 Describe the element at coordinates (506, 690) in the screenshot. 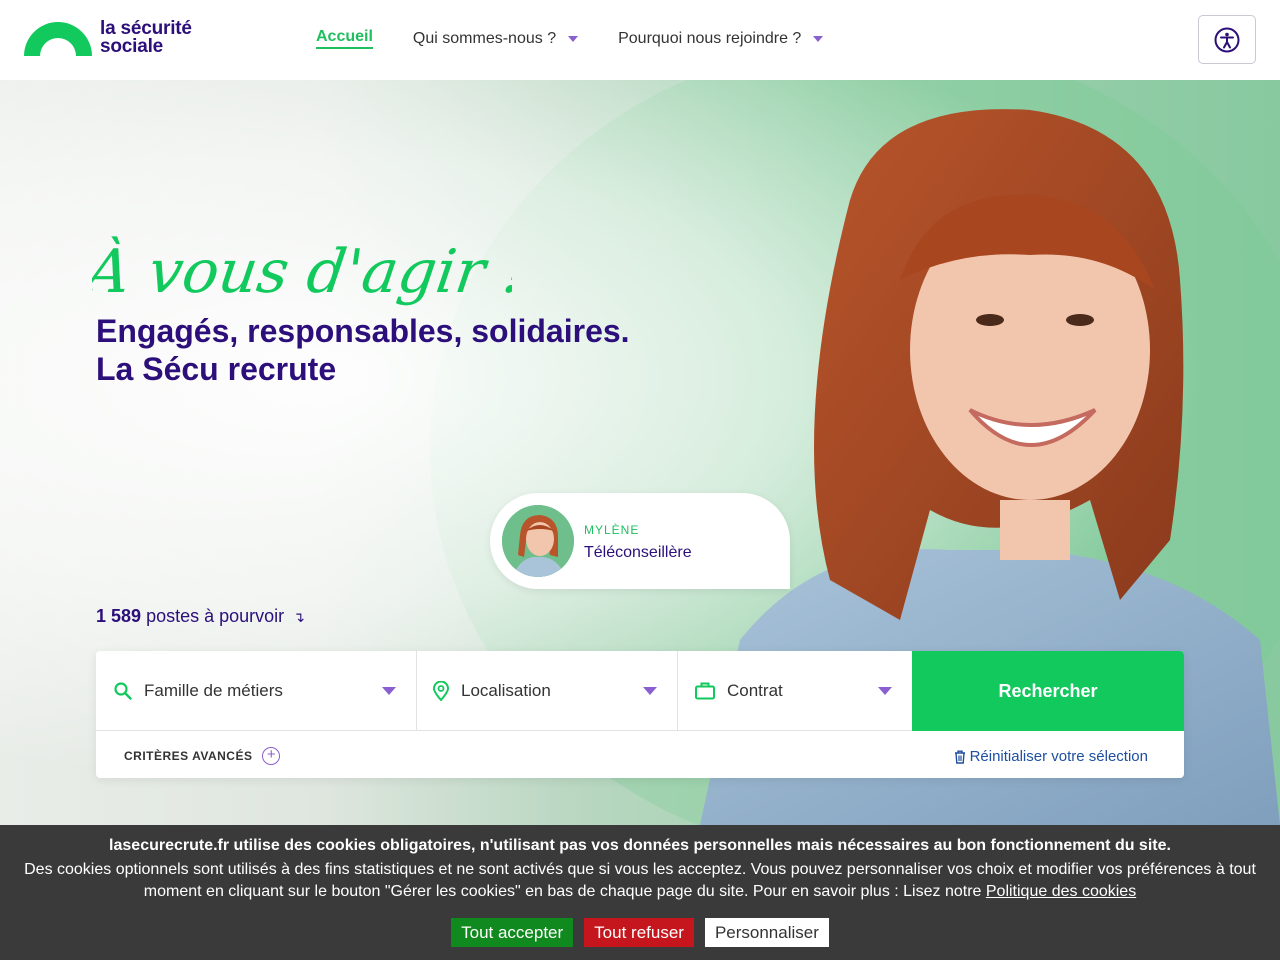

I see `location-label: Localisation` at that location.